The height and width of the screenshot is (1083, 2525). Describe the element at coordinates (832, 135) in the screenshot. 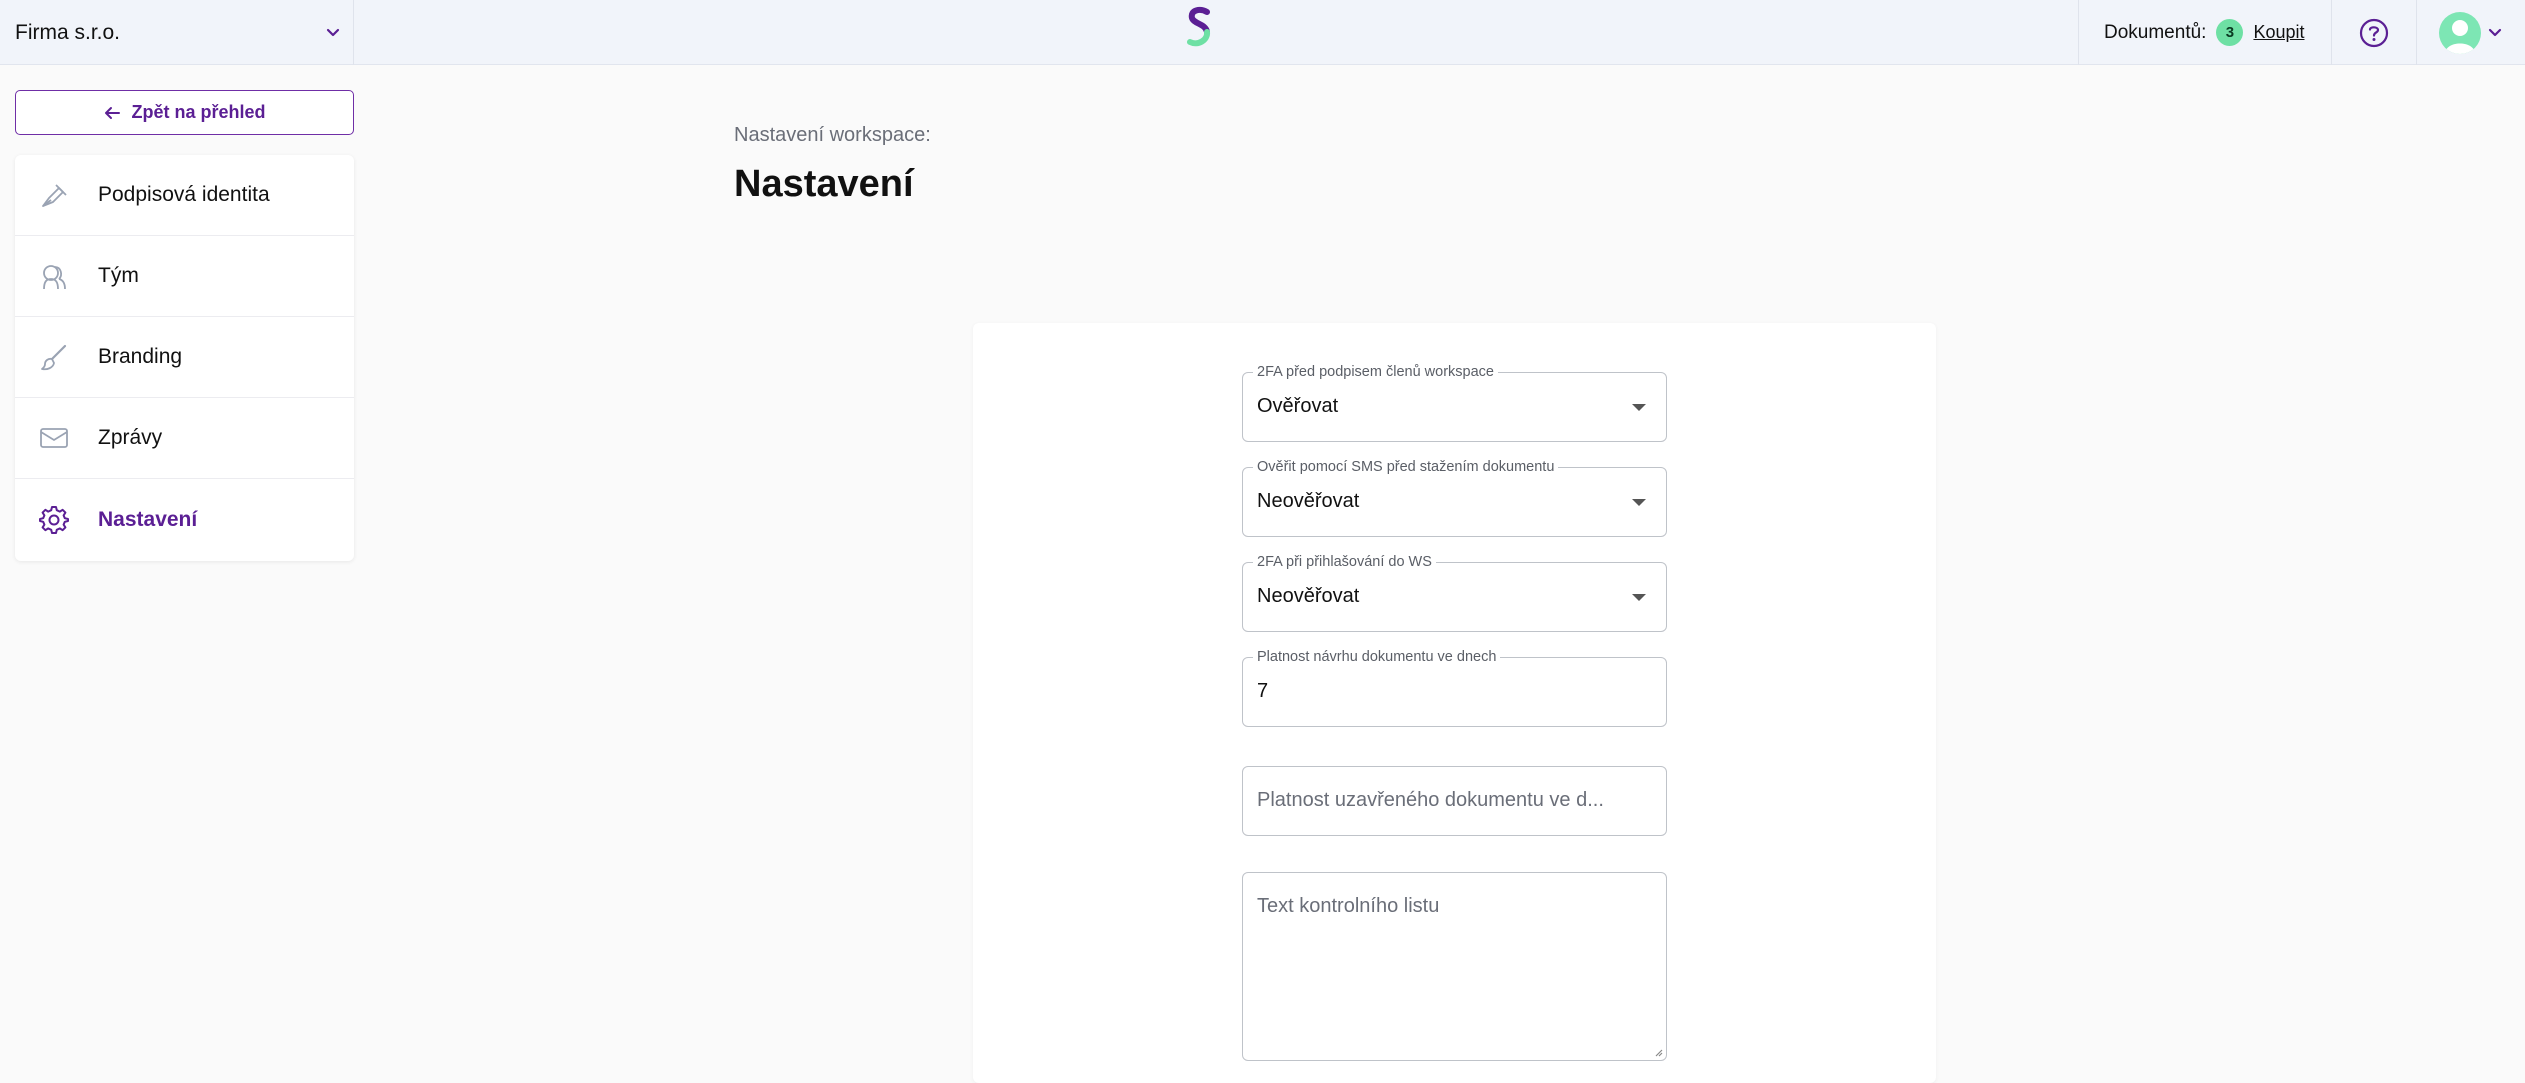

I see `page-subtitle: Nastavení workspace:` at that location.